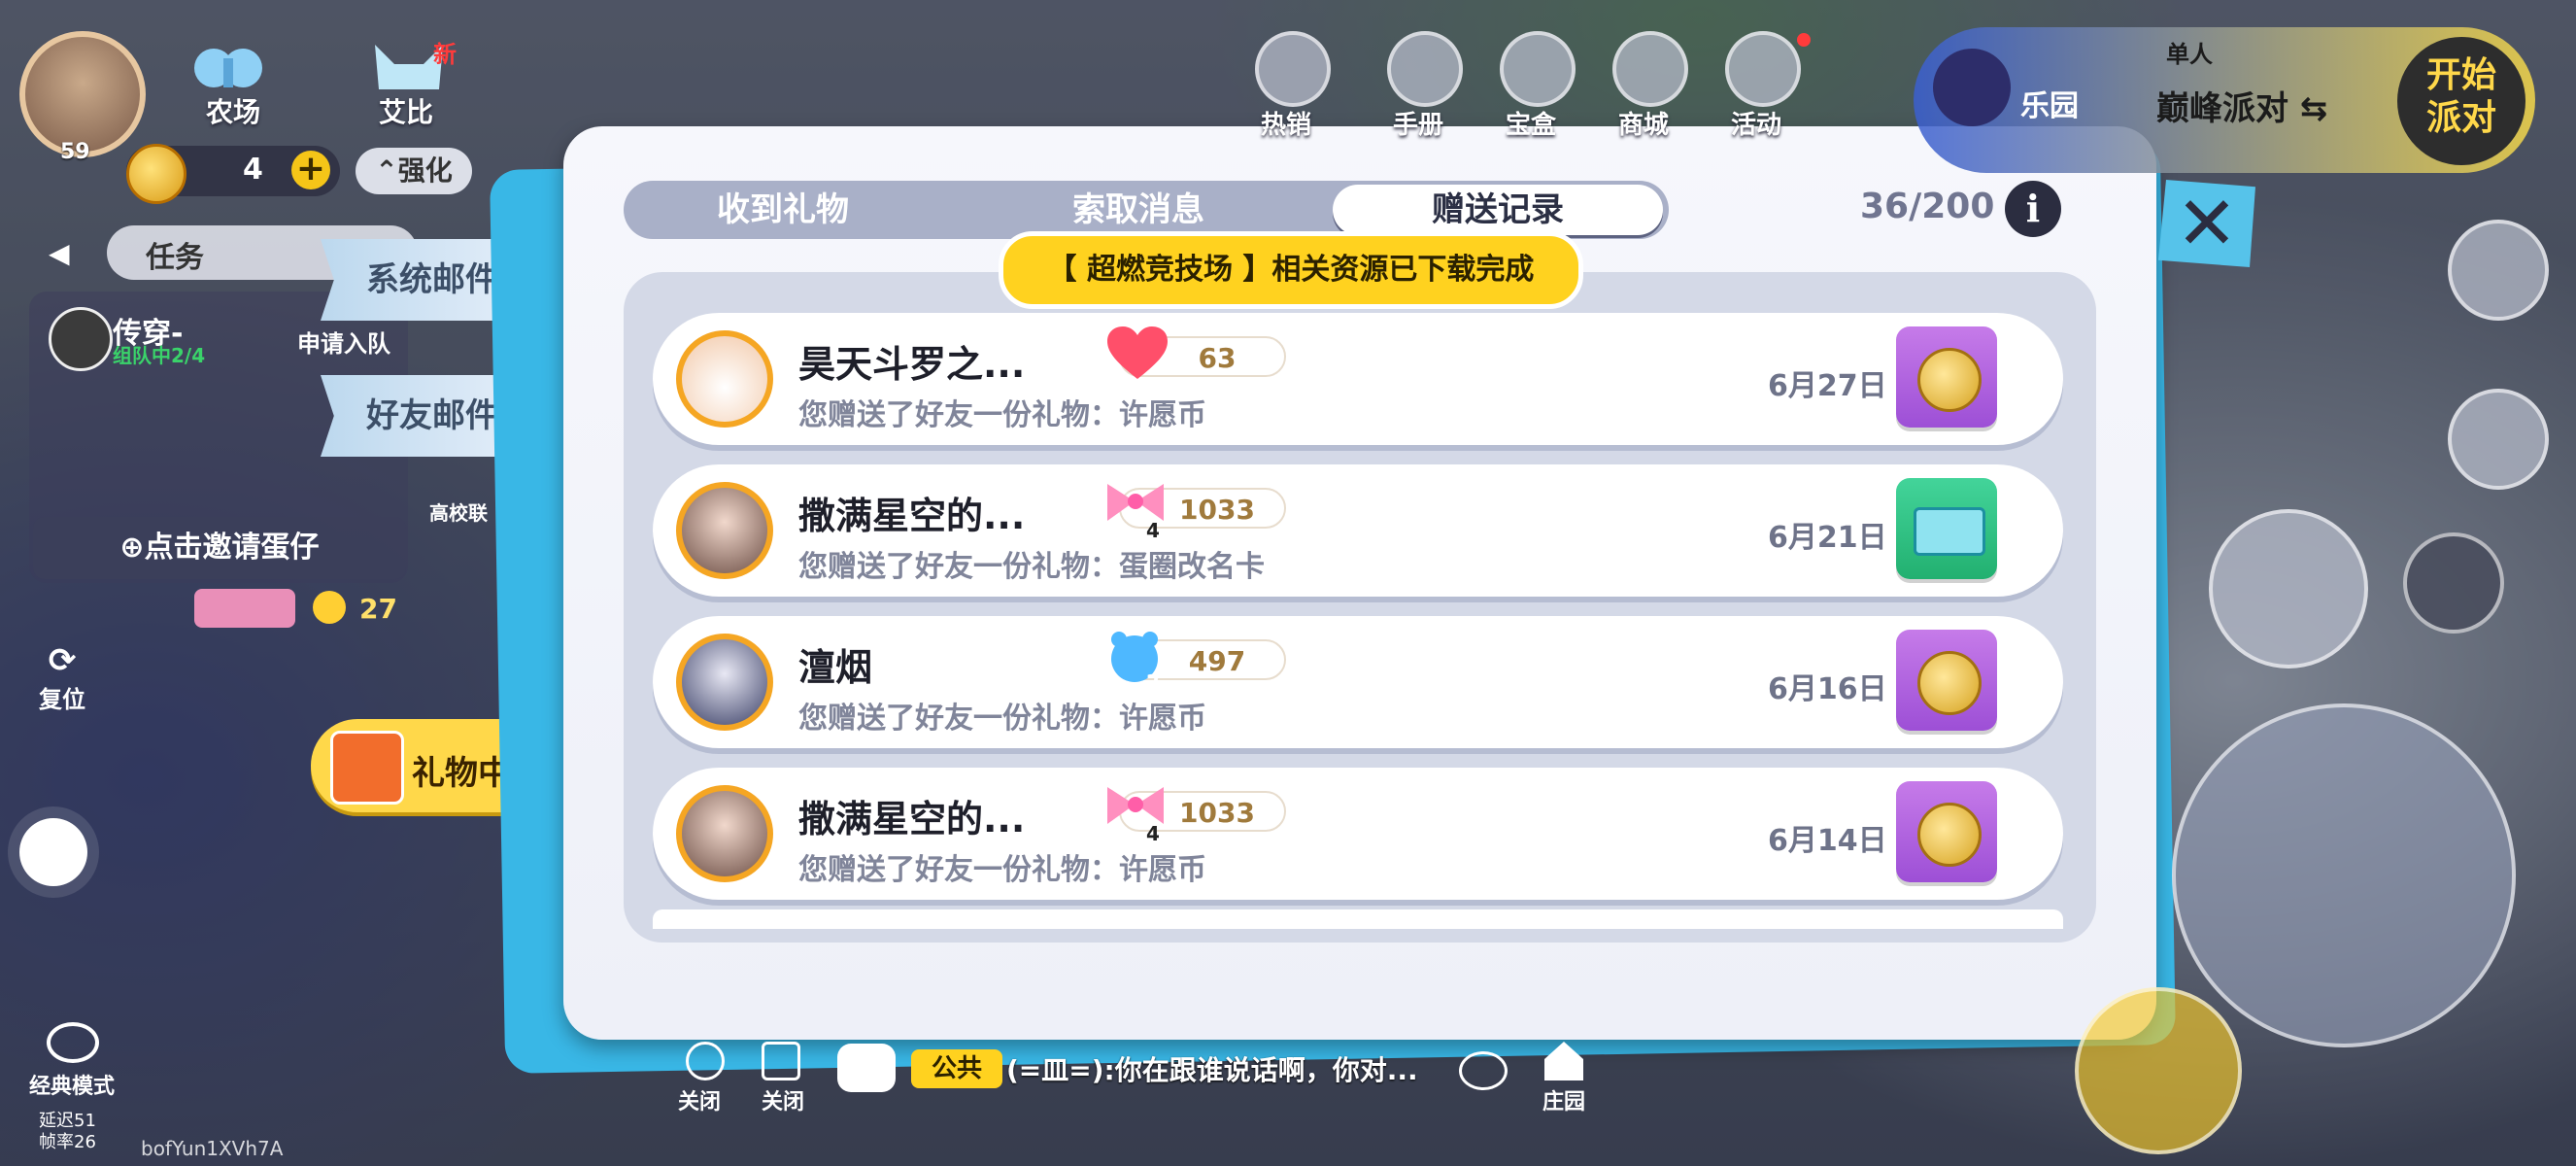 The width and height of the screenshot is (2576, 1166). Describe the element at coordinates (2189, 54) in the screenshot. I see `mode-single-label: 单人` at that location.